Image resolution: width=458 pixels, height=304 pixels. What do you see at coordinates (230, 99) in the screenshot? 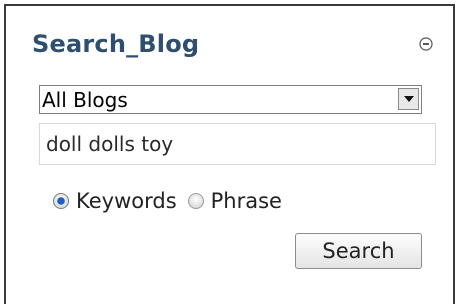
I see `blog-select: All Blogs` at bounding box center [230, 99].